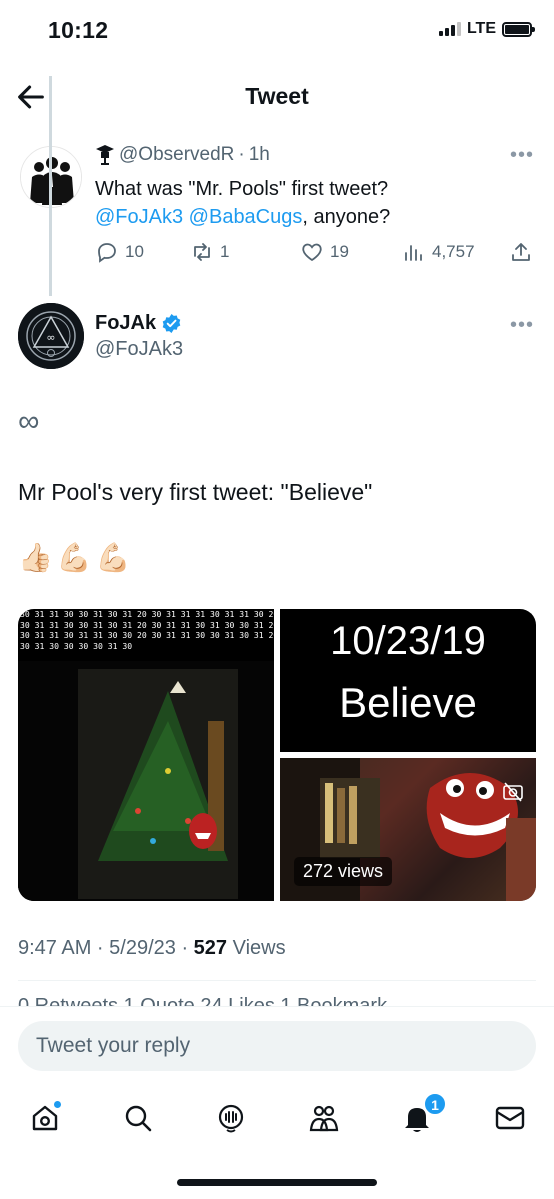 This screenshot has width=554, height=1199. I want to click on parent-time: 1h, so click(259, 154).